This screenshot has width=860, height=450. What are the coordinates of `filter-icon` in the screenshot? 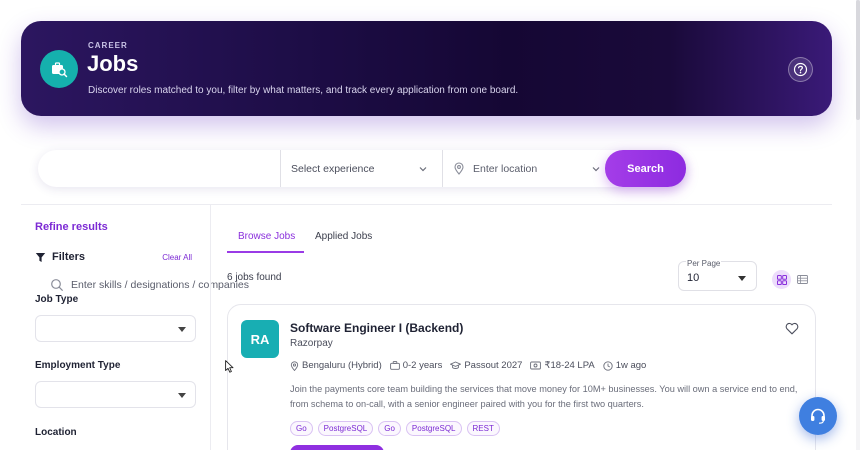 It's located at (40, 257).